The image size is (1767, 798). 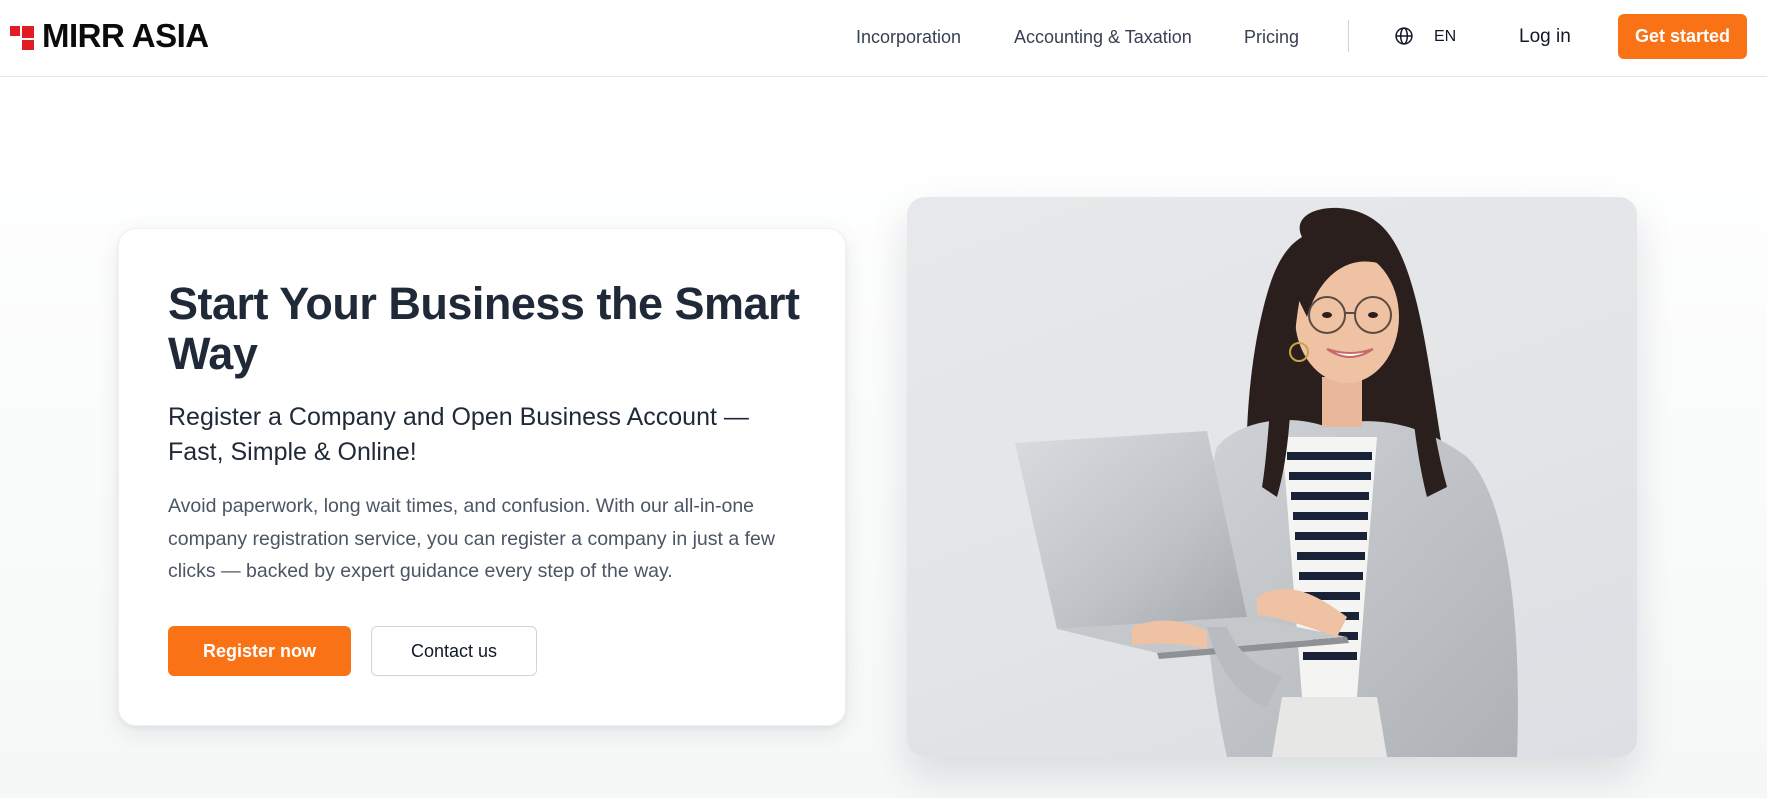 I want to click on register-now-button: Register now, so click(x=259, y=651).